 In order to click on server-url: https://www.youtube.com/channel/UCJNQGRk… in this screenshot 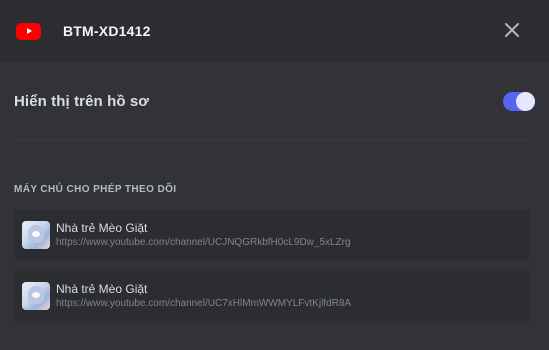, I will do `click(203, 242)`.